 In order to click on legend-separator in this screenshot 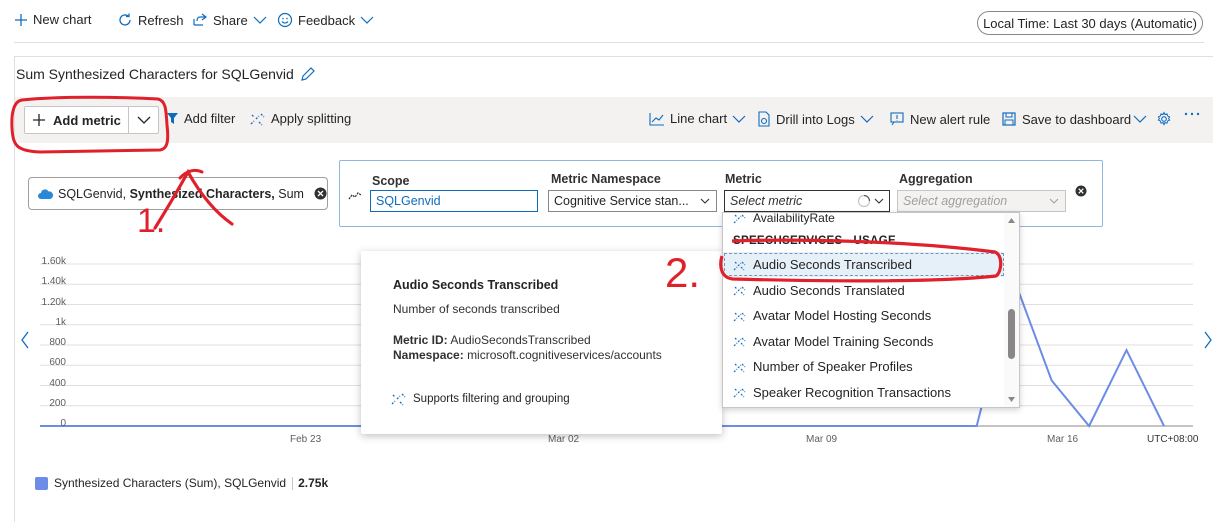, I will do `click(293, 483)`.